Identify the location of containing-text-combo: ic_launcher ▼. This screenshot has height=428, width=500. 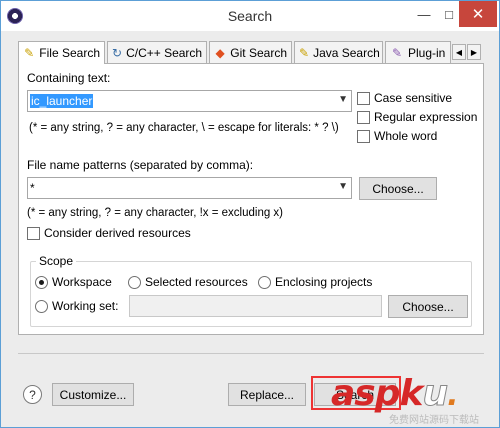
(189, 101).